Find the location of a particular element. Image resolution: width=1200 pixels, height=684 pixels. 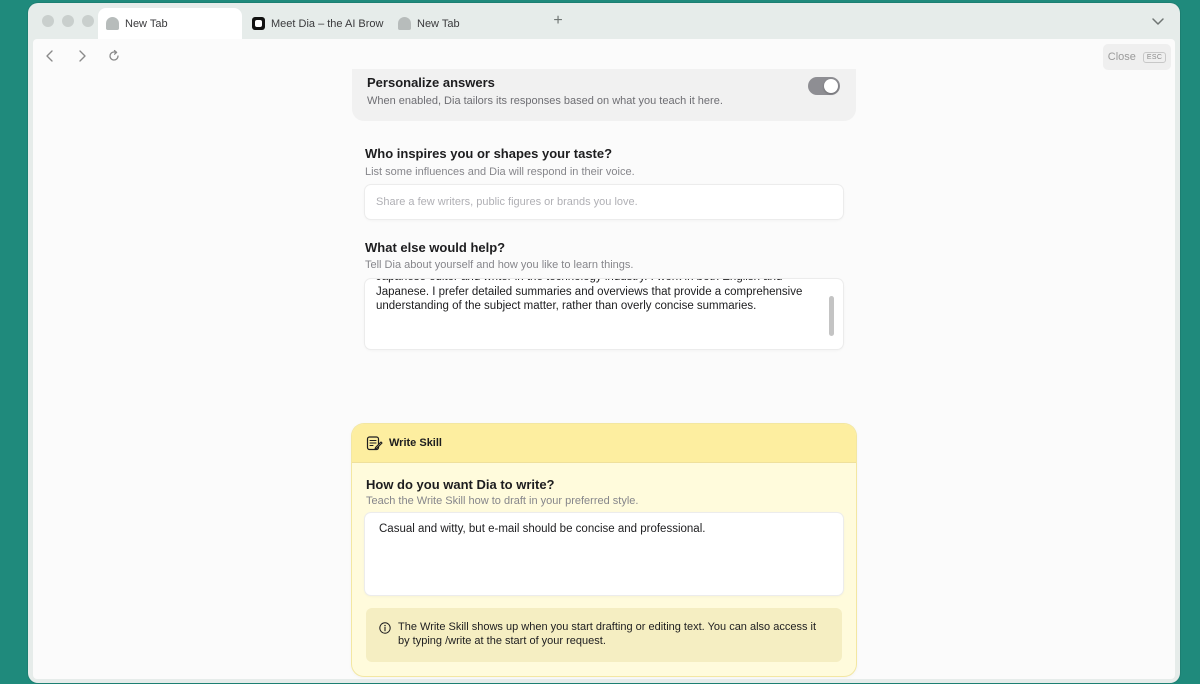

write-skill-label: Write Skill is located at coordinates (415, 443).